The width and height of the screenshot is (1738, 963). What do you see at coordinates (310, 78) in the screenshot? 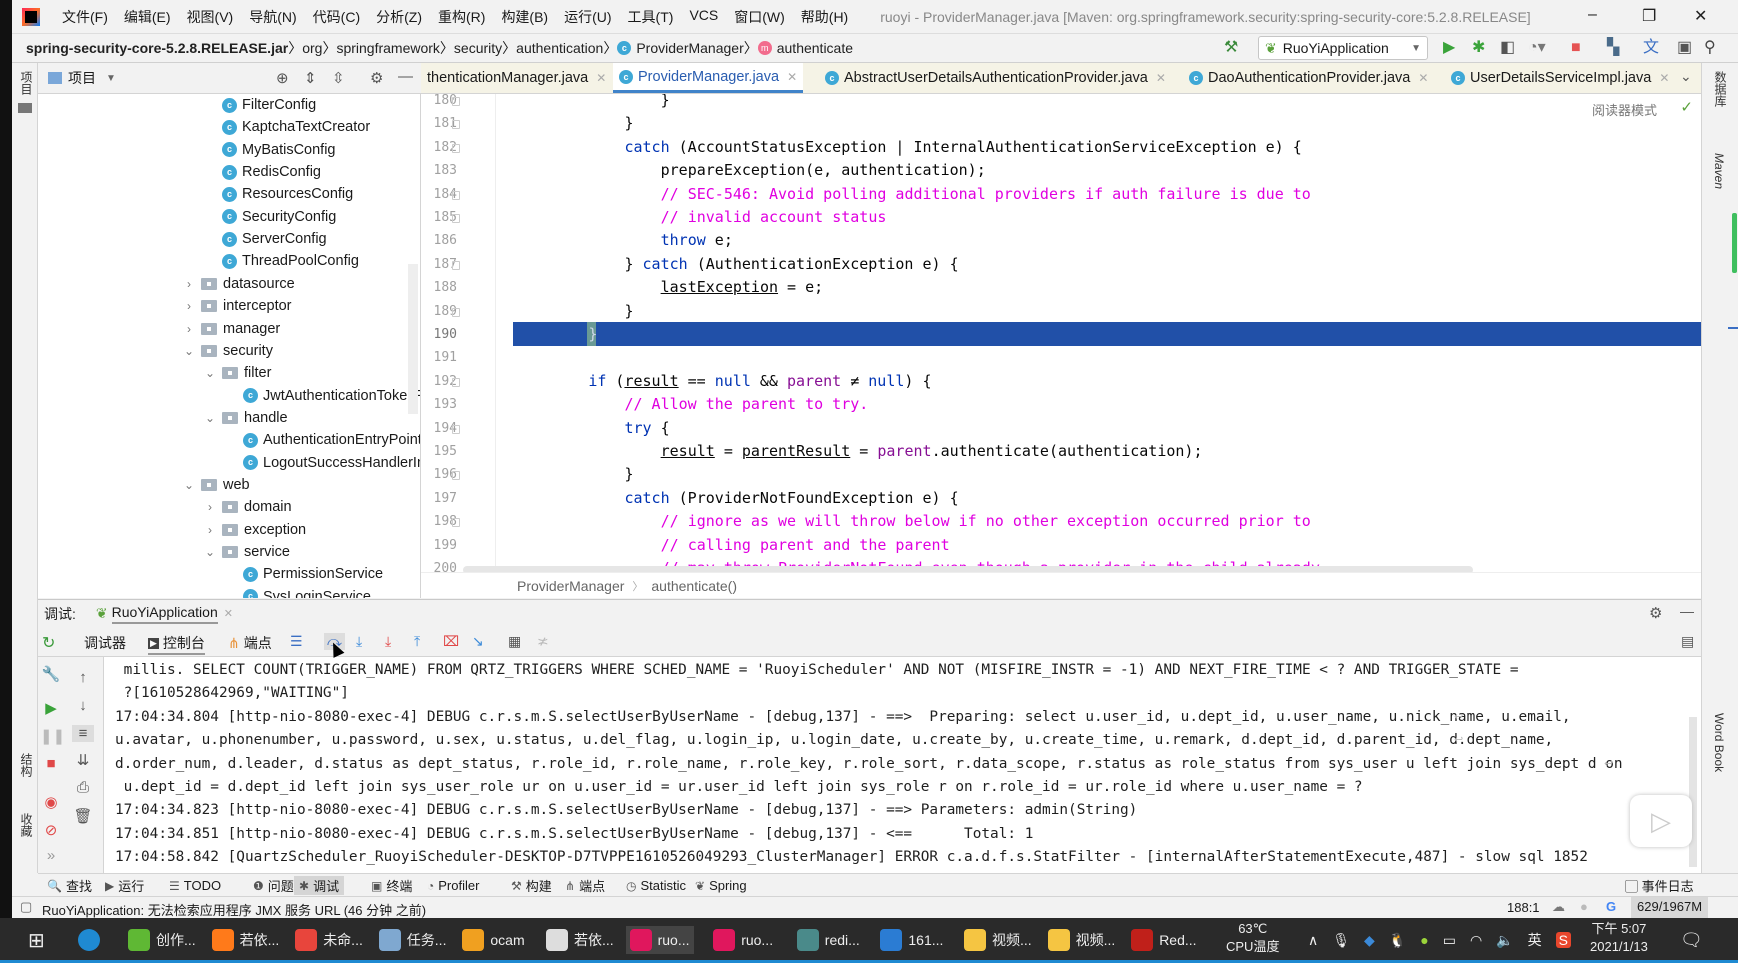
I see `expand-all-icon: ⇕` at bounding box center [310, 78].